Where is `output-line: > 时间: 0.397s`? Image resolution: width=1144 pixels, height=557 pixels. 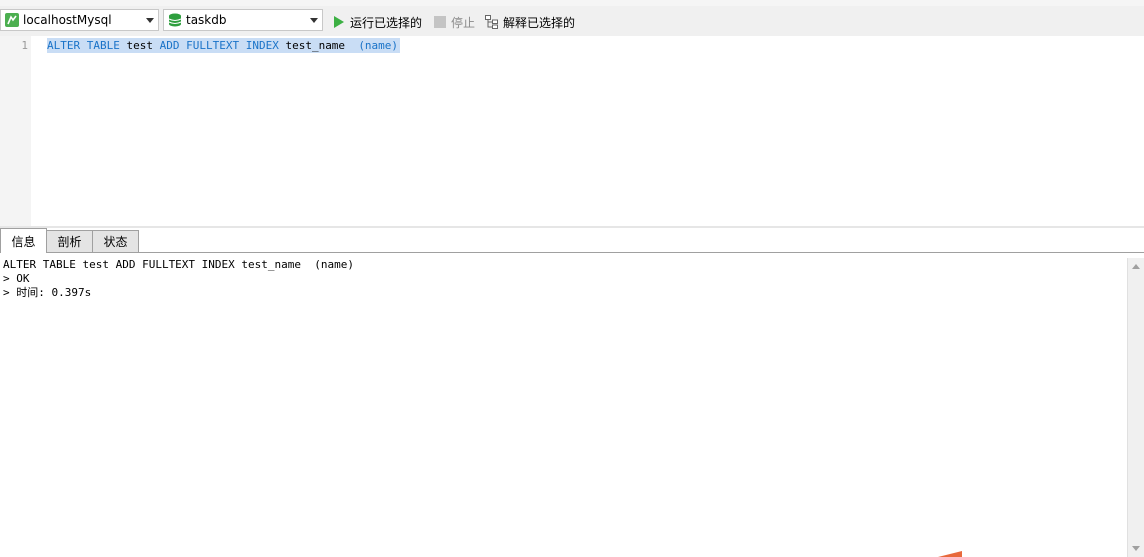
output-line: > 时间: 0.397s is located at coordinates (47, 292).